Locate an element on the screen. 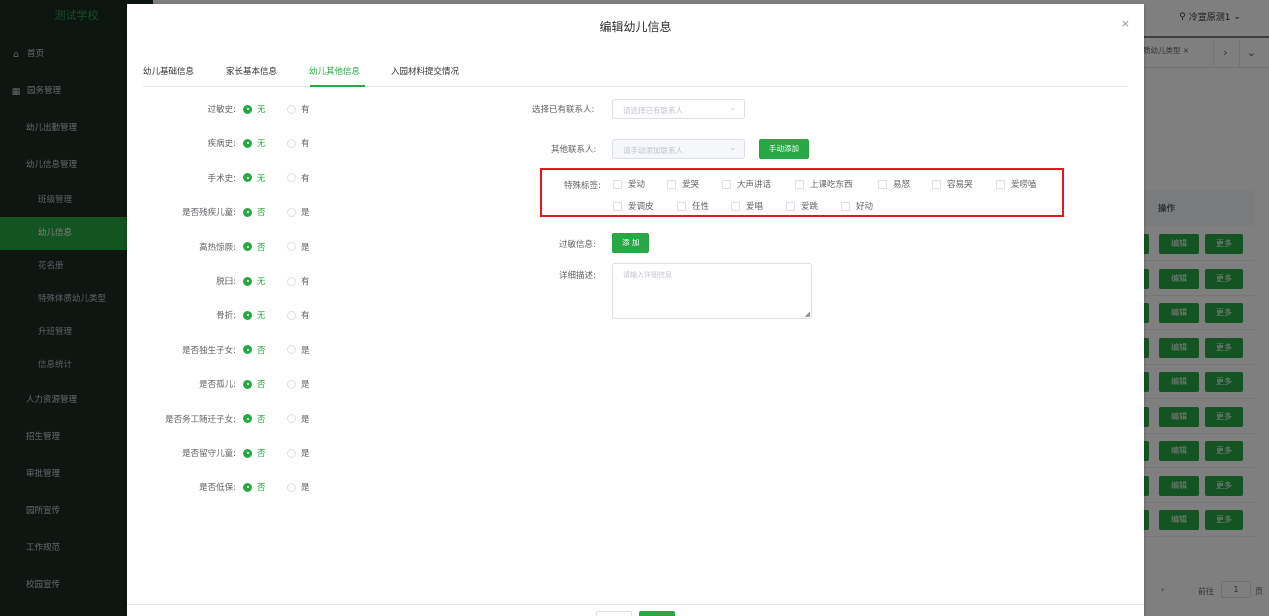 This screenshot has width=1269, height=616. tag-checkbox: 容易哭 is located at coordinates (952, 184).